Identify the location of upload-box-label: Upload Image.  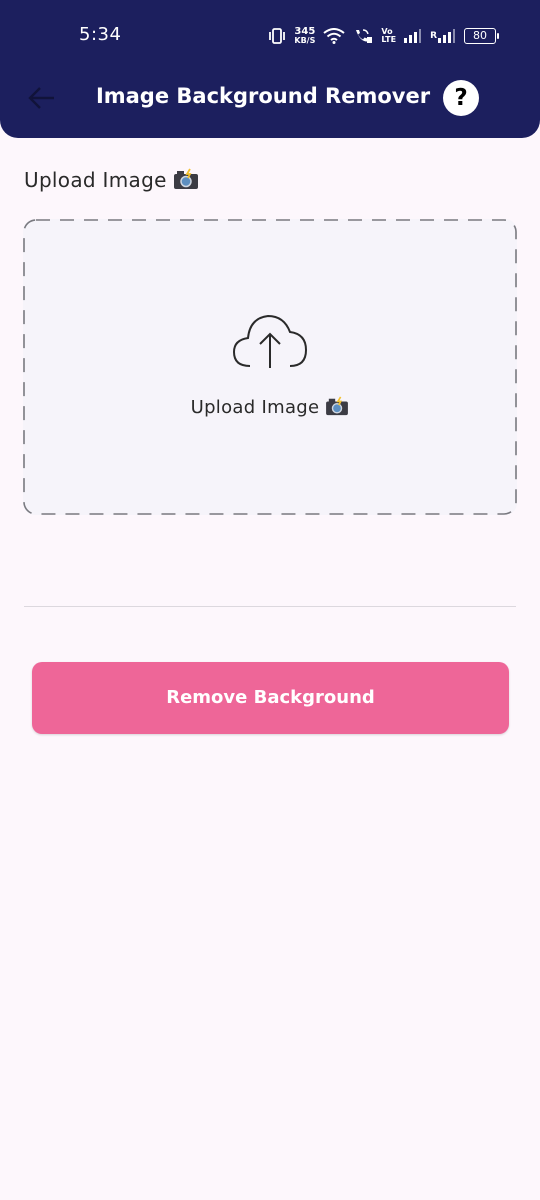
(270, 408).